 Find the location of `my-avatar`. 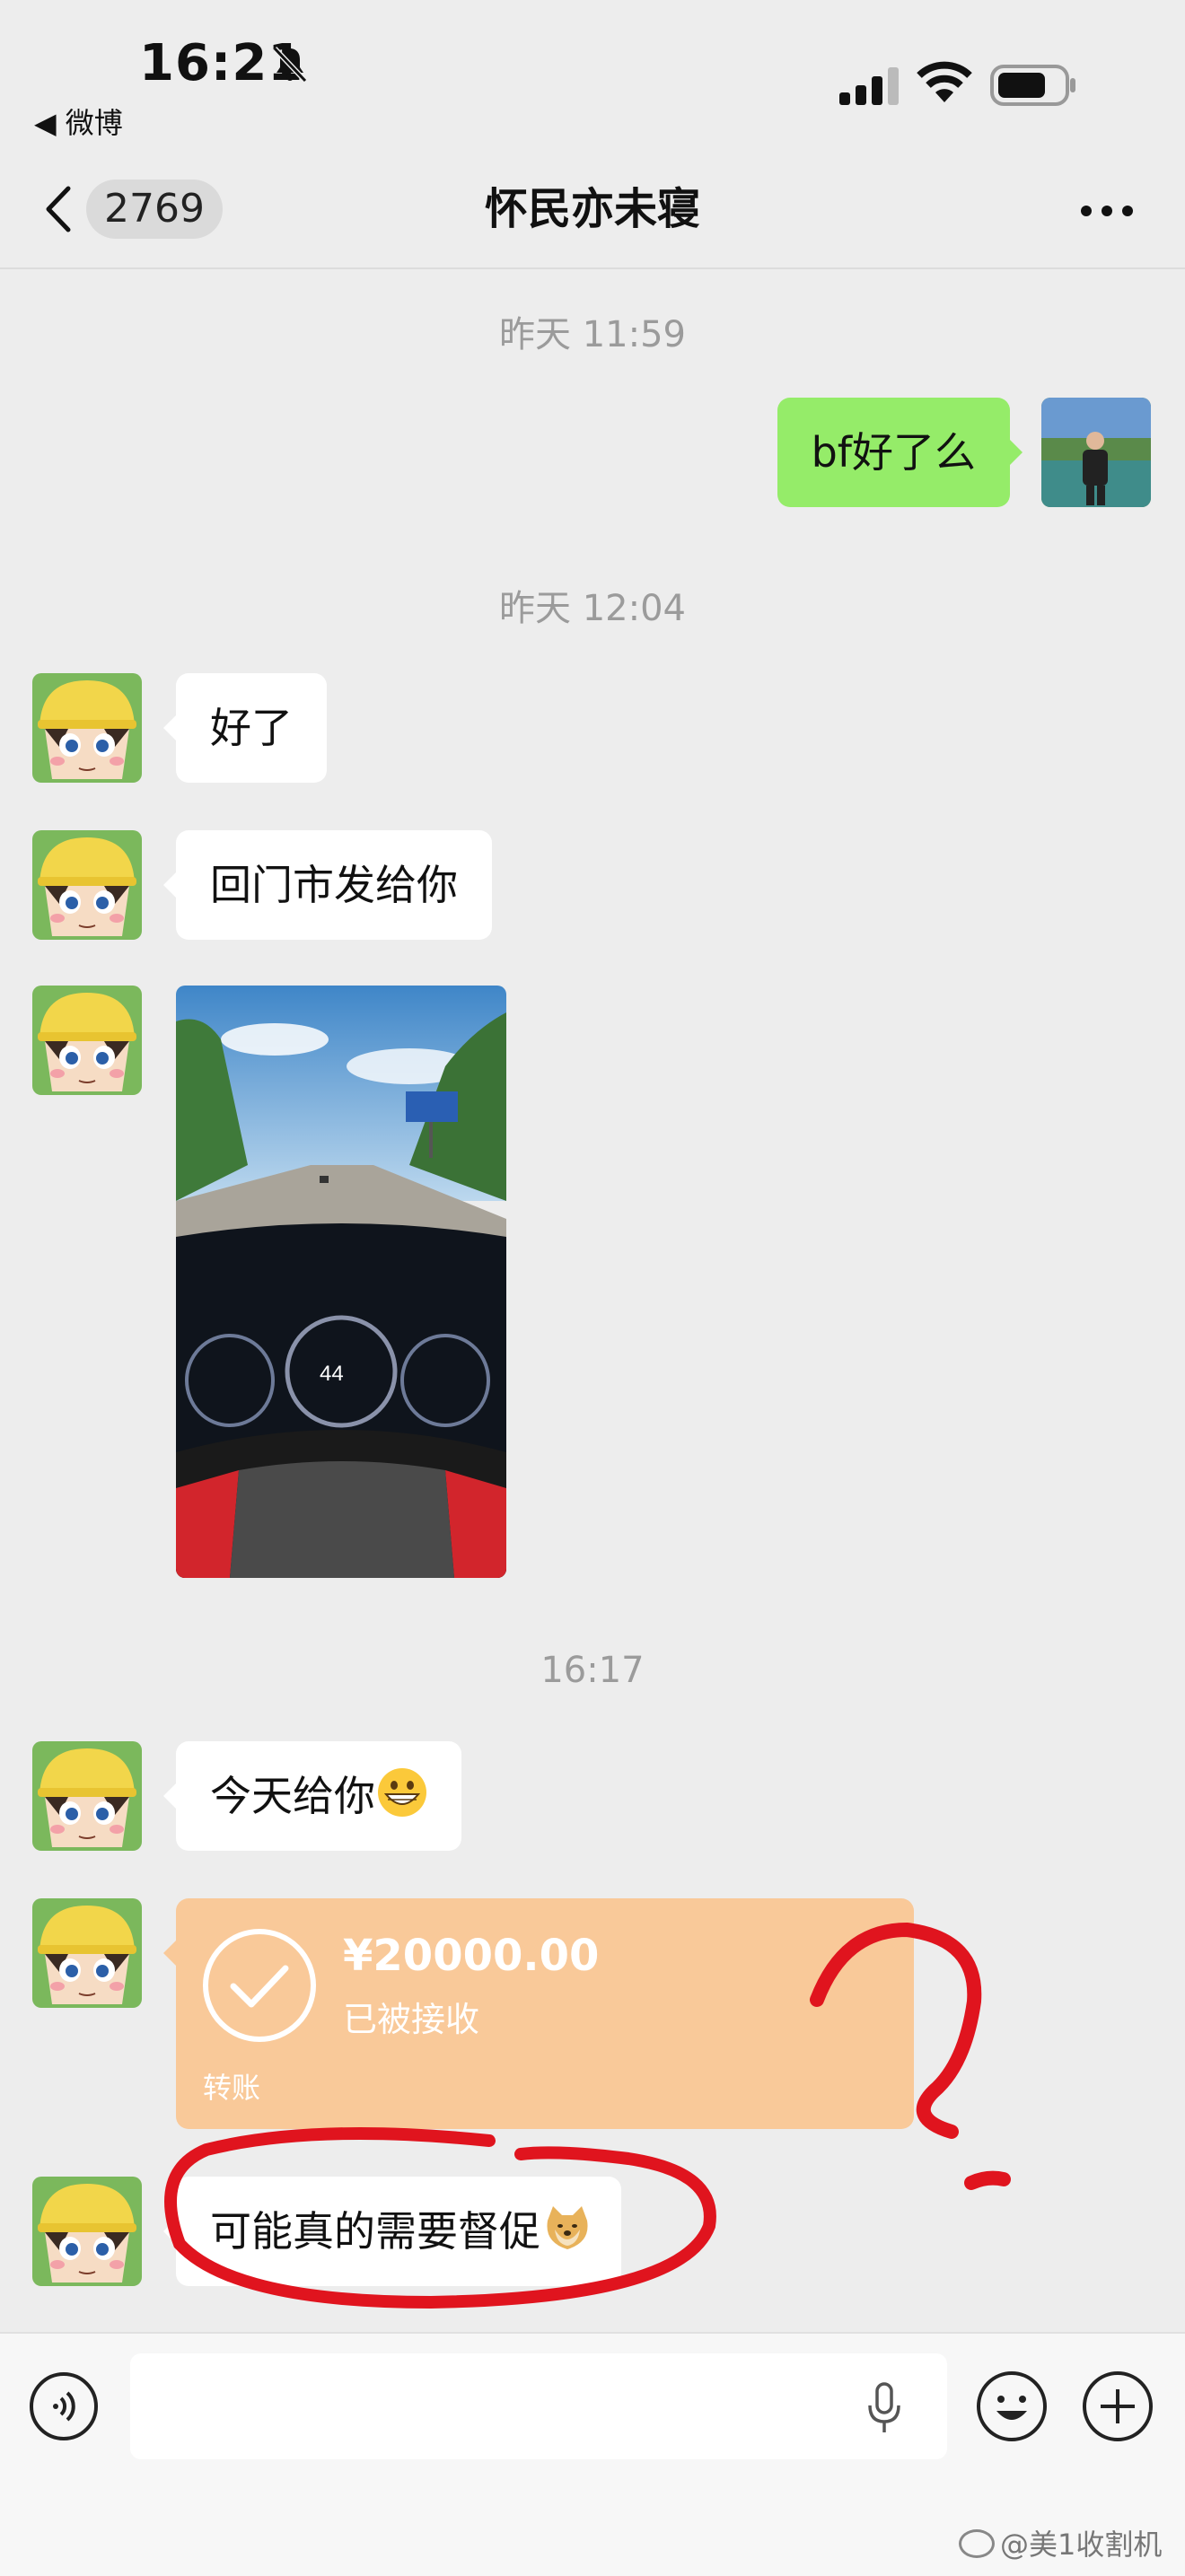

my-avatar is located at coordinates (1096, 452).